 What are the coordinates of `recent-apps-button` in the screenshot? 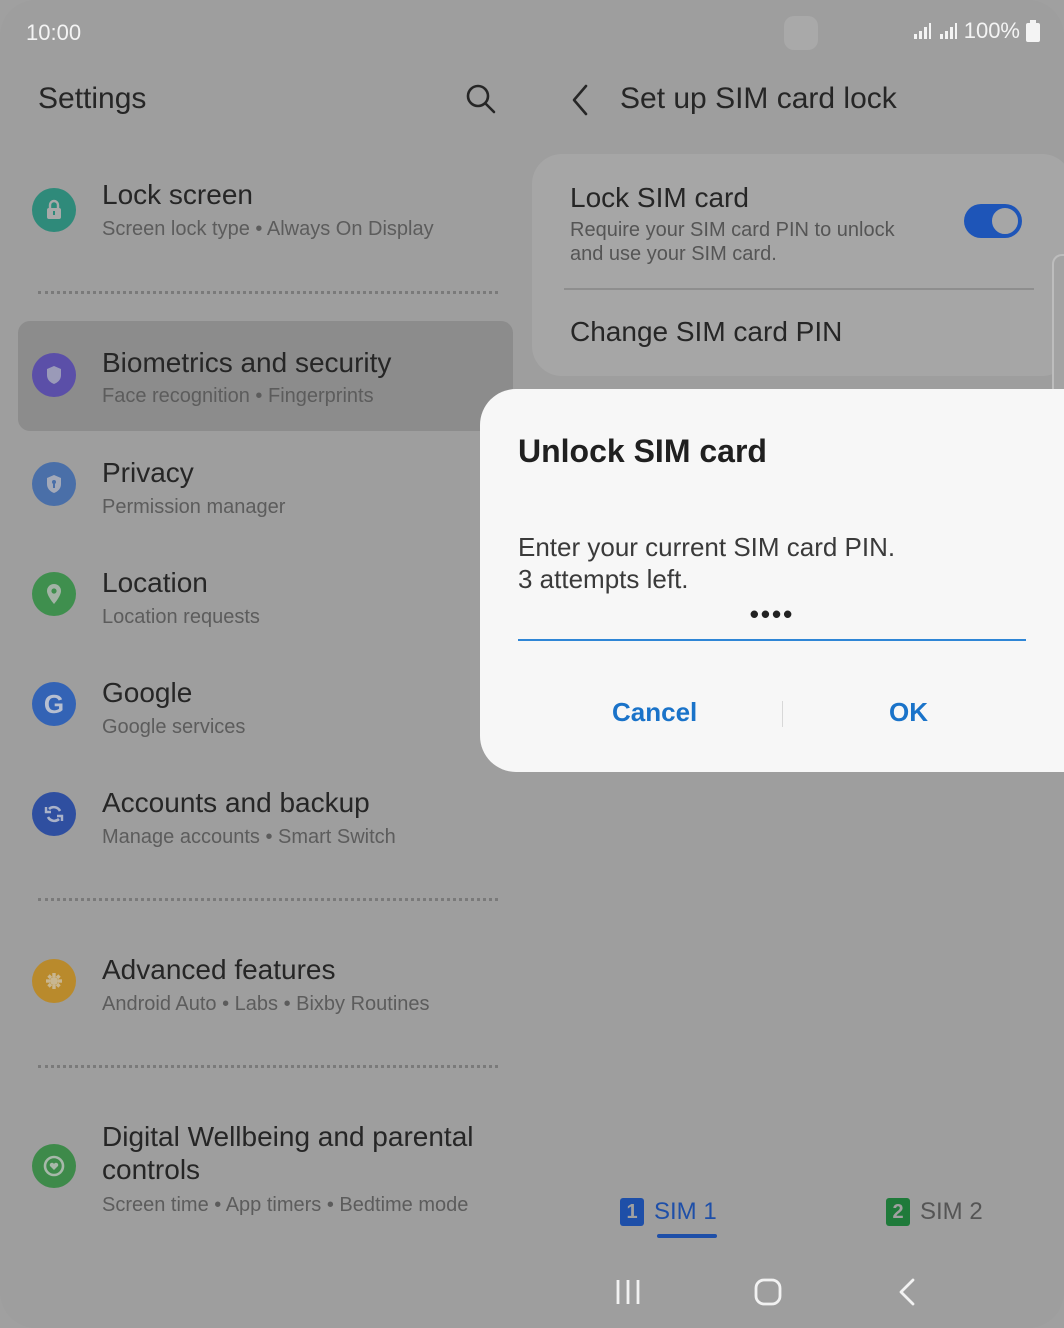 It's located at (628, 1292).